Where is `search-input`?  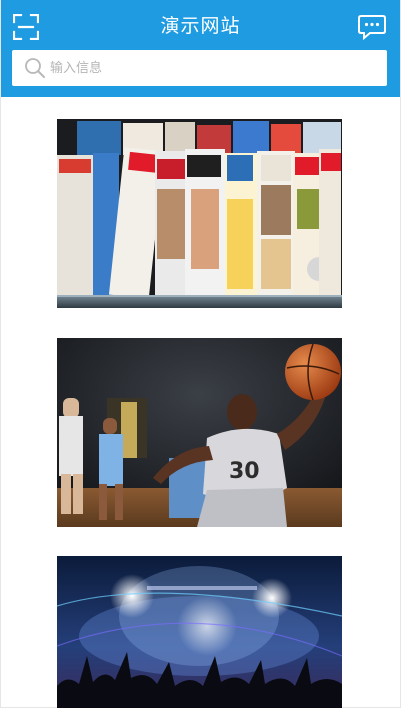
search-input is located at coordinates (210, 68).